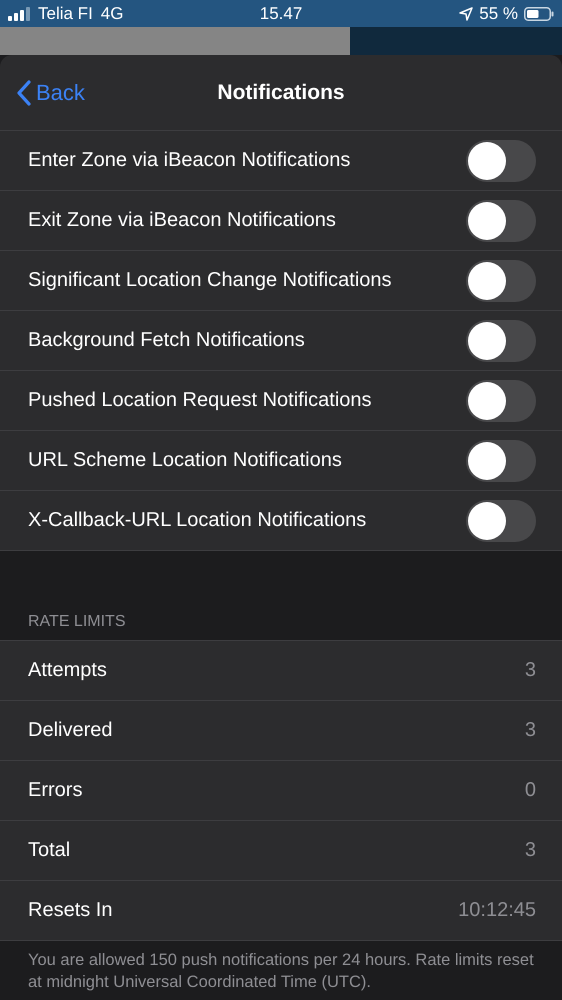  What do you see at coordinates (200, 400) in the screenshot?
I see `setting-label: Pushed Location Request Notifications` at bounding box center [200, 400].